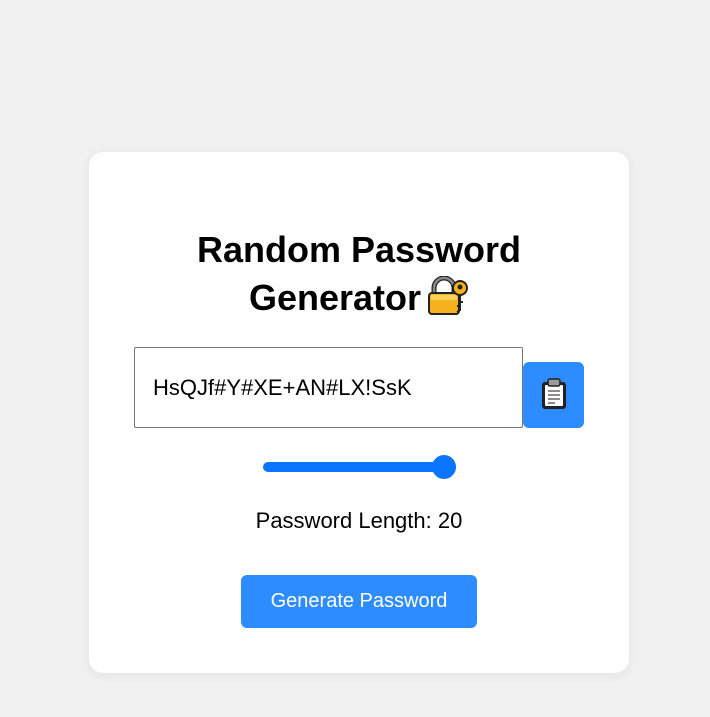 Image resolution: width=710 pixels, height=717 pixels. I want to click on password-length-label: Password Length: 20, so click(359, 520).